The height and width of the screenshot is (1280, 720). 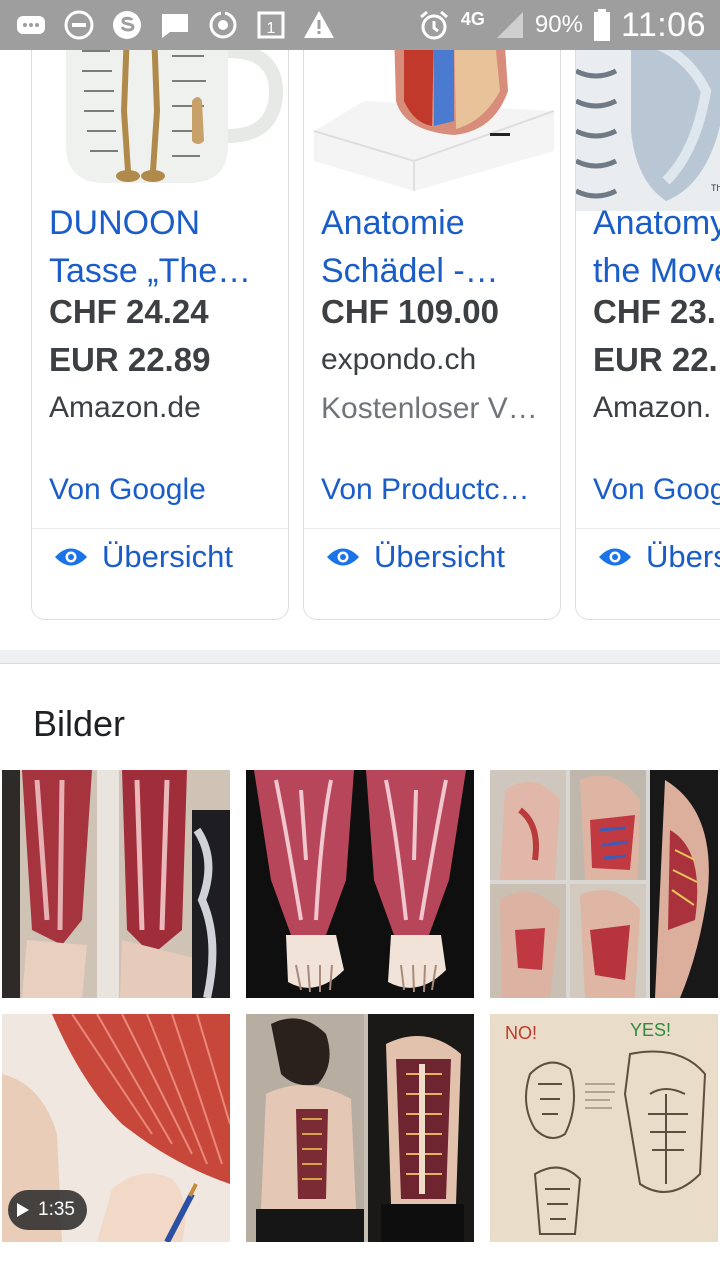 What do you see at coordinates (663, 24) in the screenshot?
I see `clock: 11:06` at bounding box center [663, 24].